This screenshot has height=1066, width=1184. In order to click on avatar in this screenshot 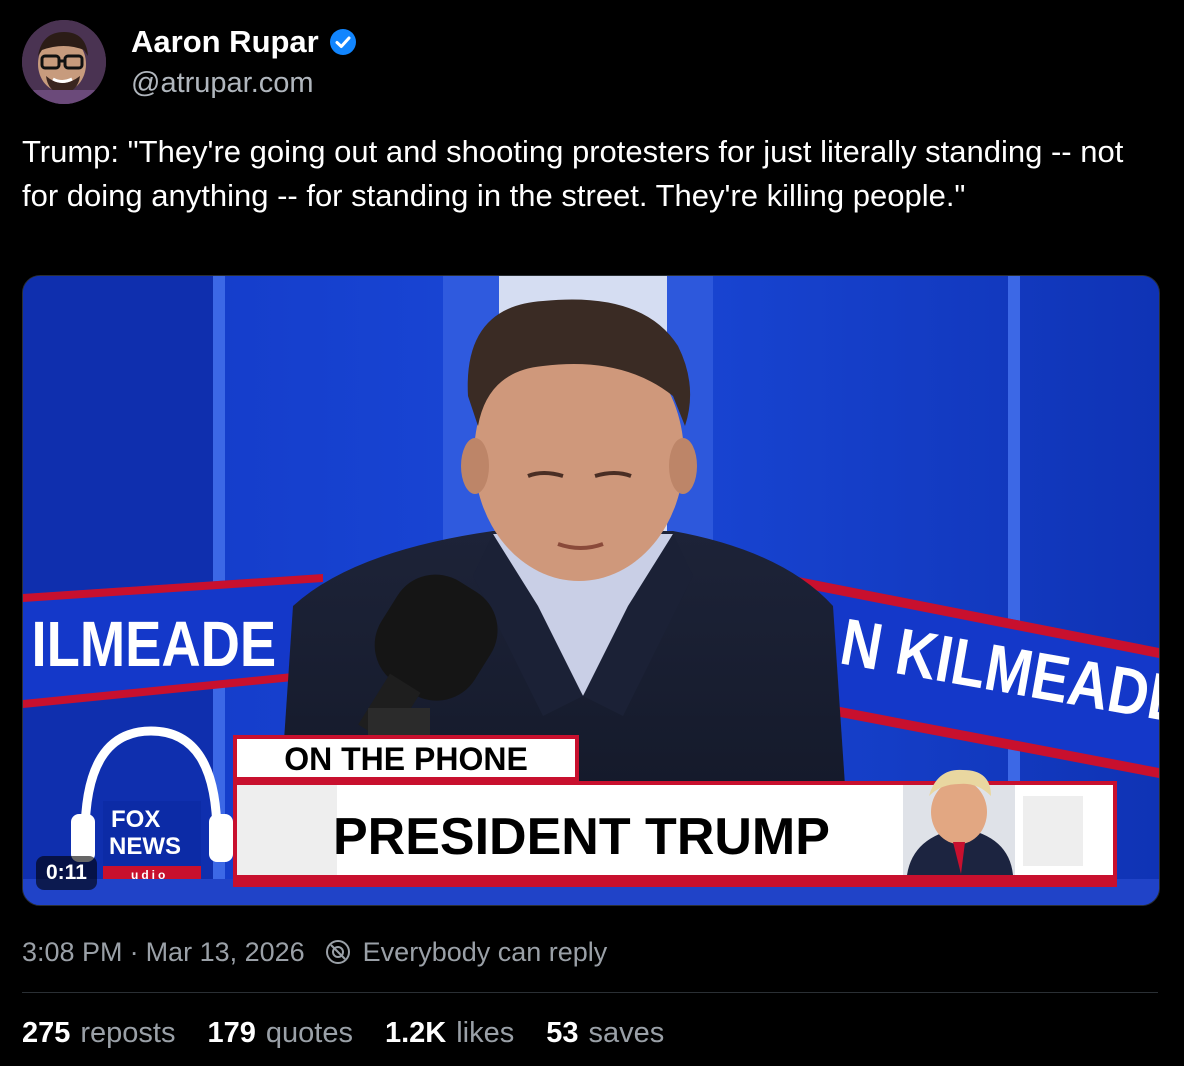, I will do `click(64, 62)`.